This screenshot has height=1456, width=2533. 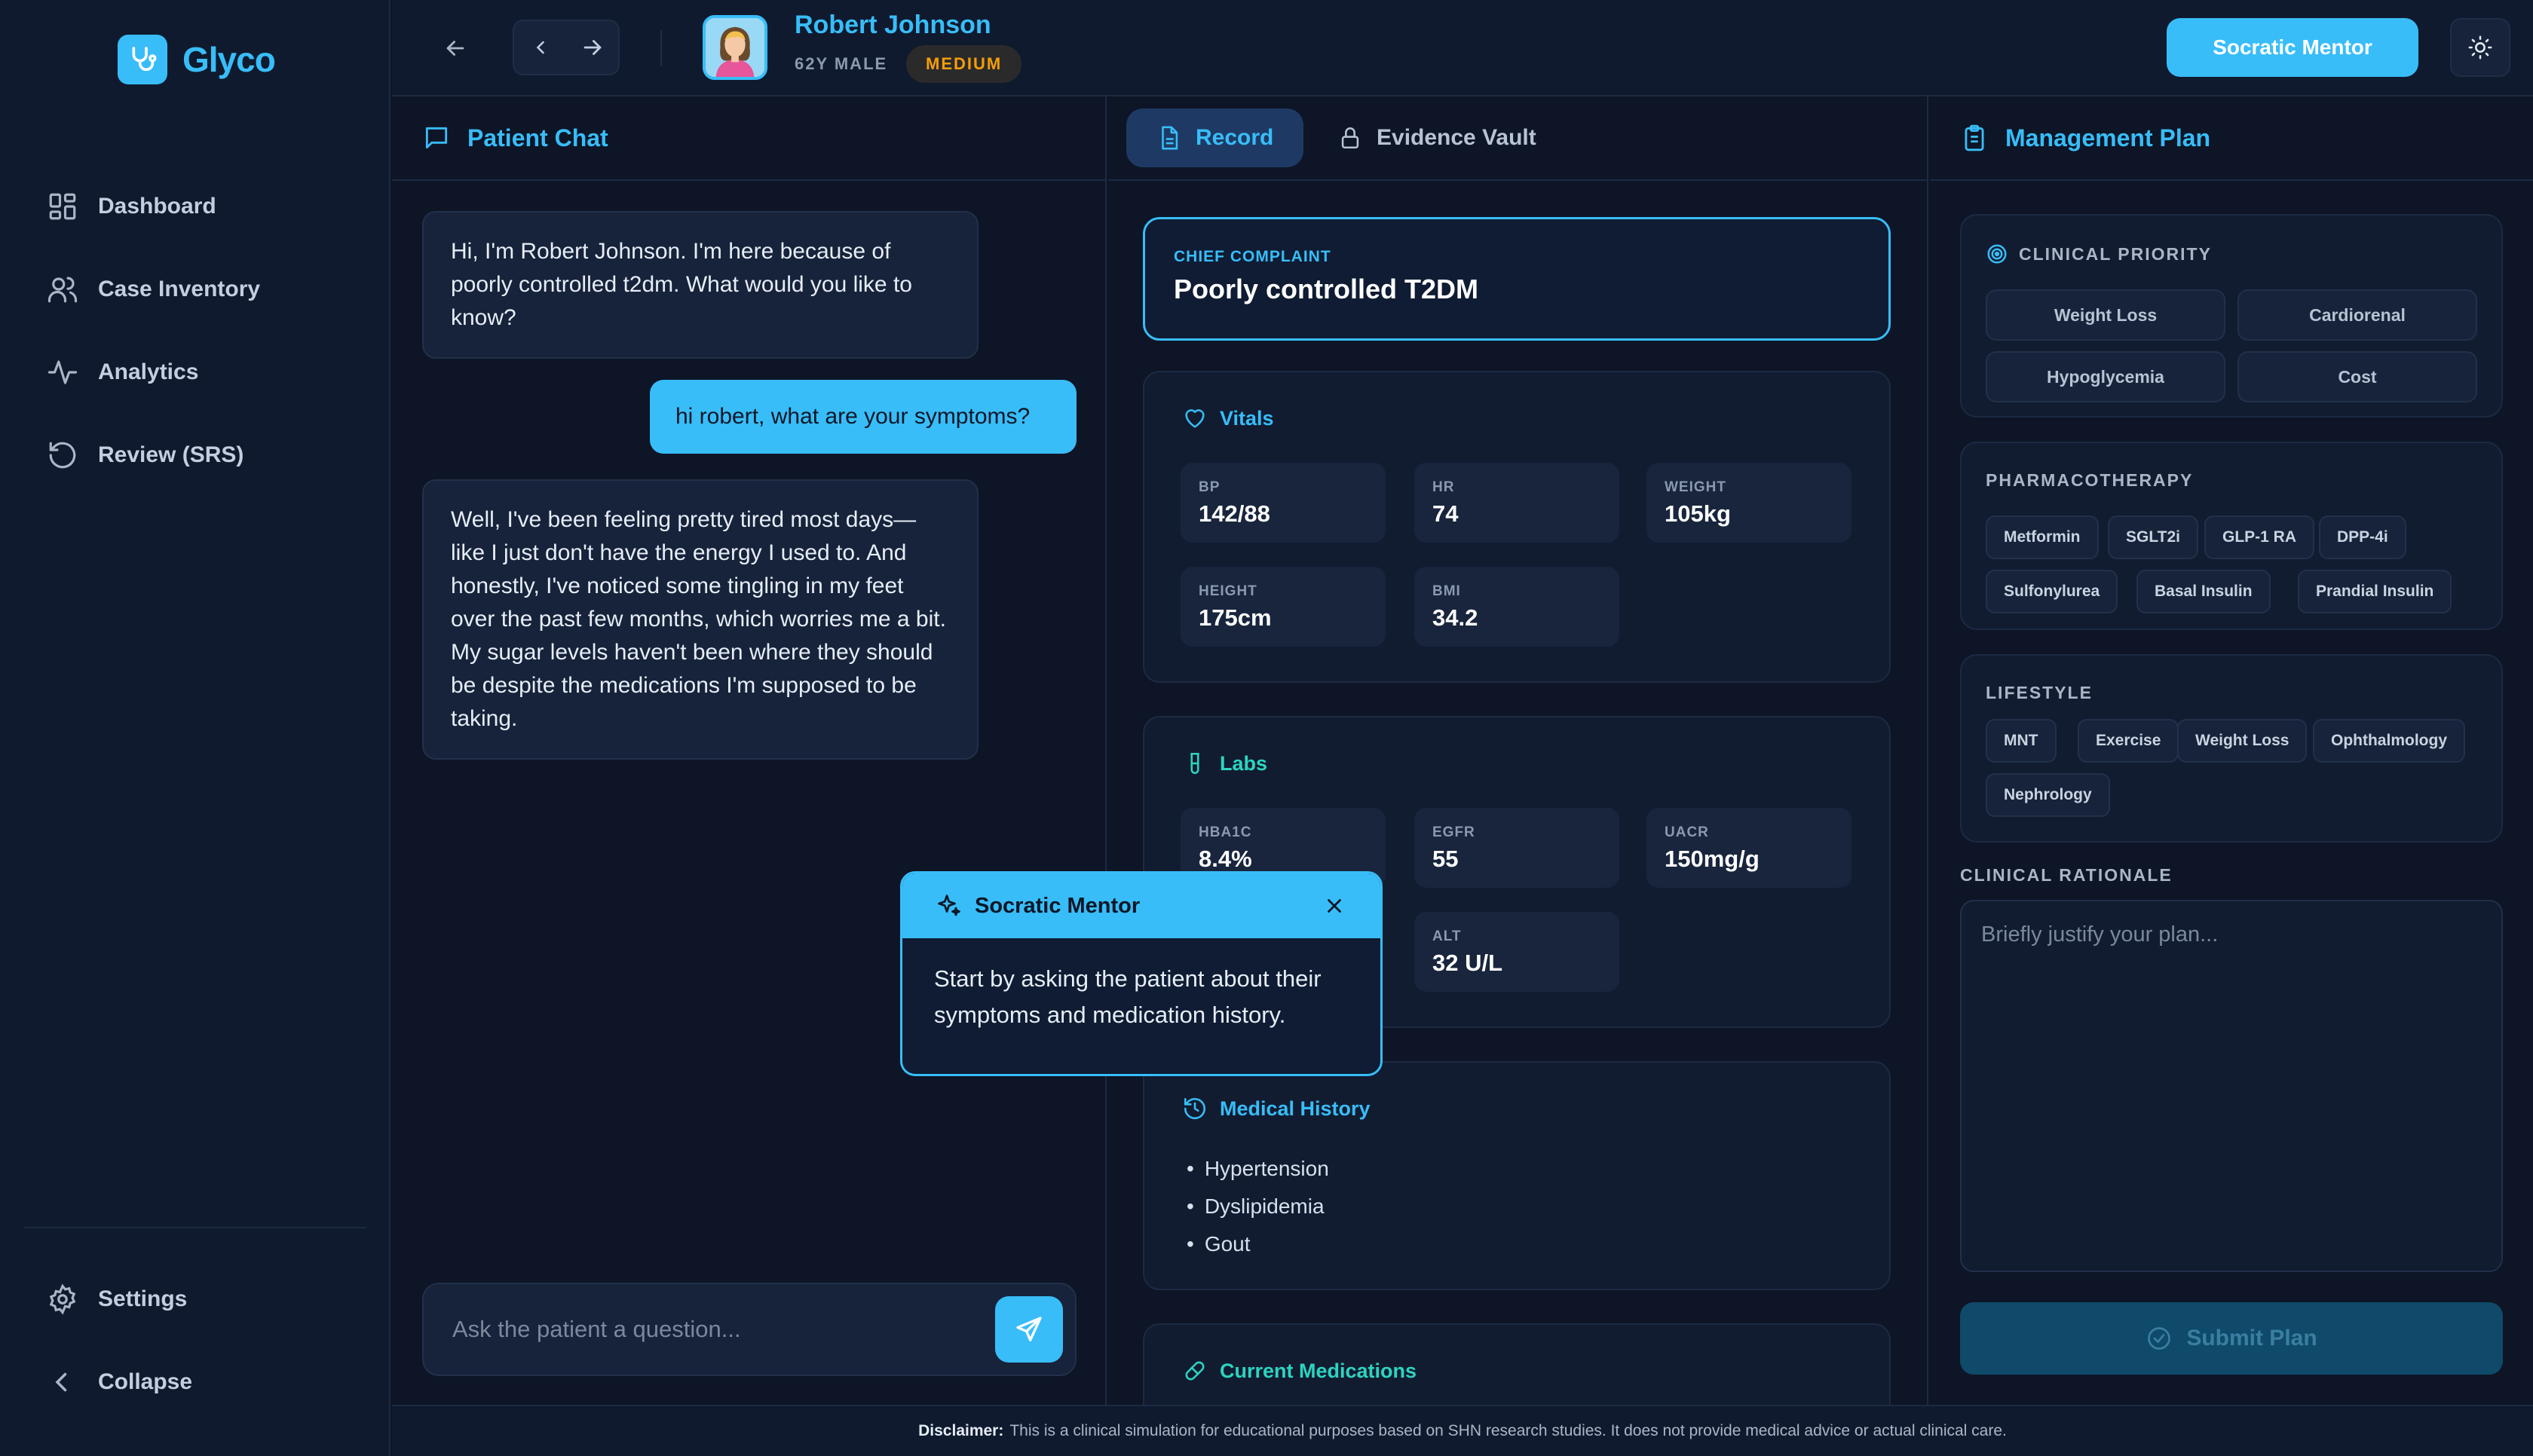 What do you see at coordinates (2066, 875) in the screenshot?
I see `clinical-rationale-label: CLINICAL RATIONALE` at bounding box center [2066, 875].